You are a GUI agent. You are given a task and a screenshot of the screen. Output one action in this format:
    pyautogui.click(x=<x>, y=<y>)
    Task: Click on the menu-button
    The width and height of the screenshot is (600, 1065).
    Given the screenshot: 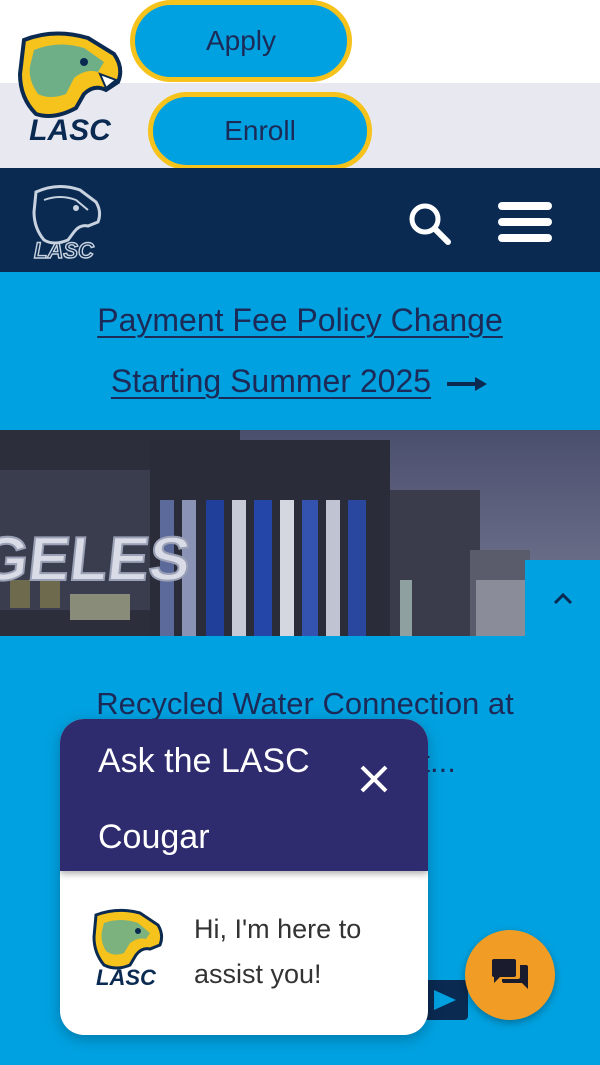 What is the action you would take?
    pyautogui.click(x=525, y=222)
    